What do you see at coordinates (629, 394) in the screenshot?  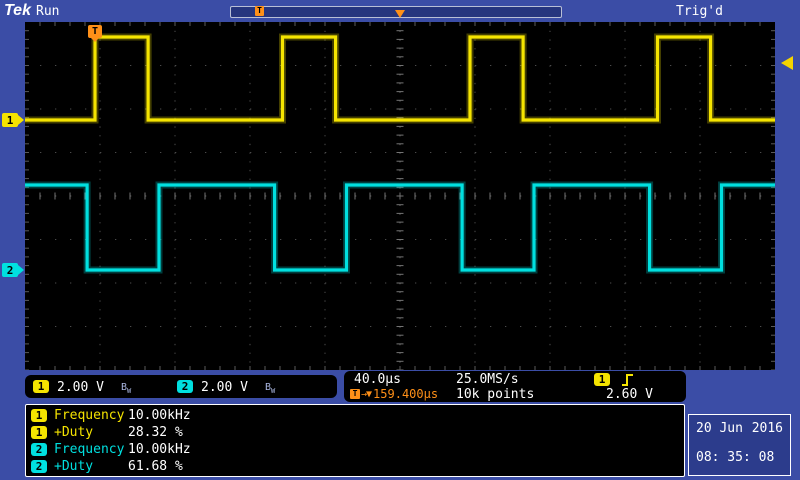 I see `trigger-level-value: 2.60 V` at bounding box center [629, 394].